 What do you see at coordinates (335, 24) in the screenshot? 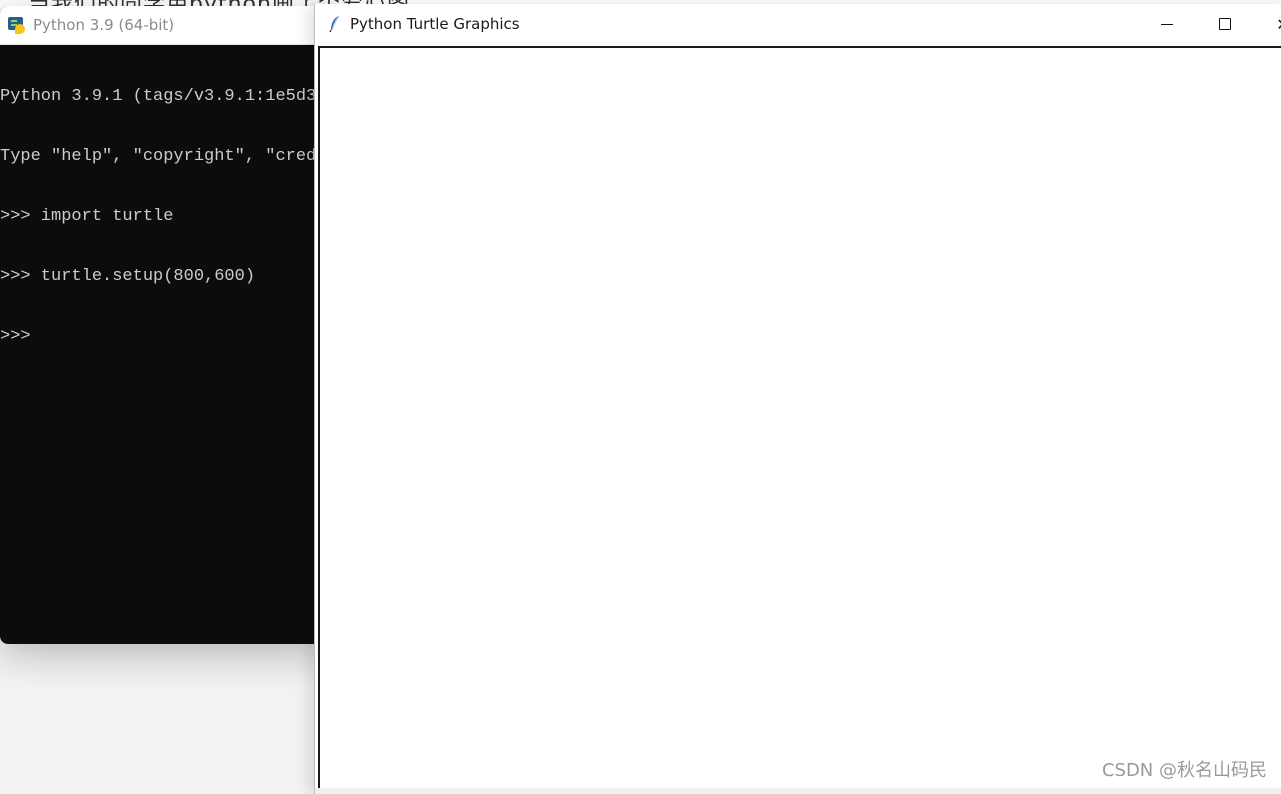
I see `feather-icon` at bounding box center [335, 24].